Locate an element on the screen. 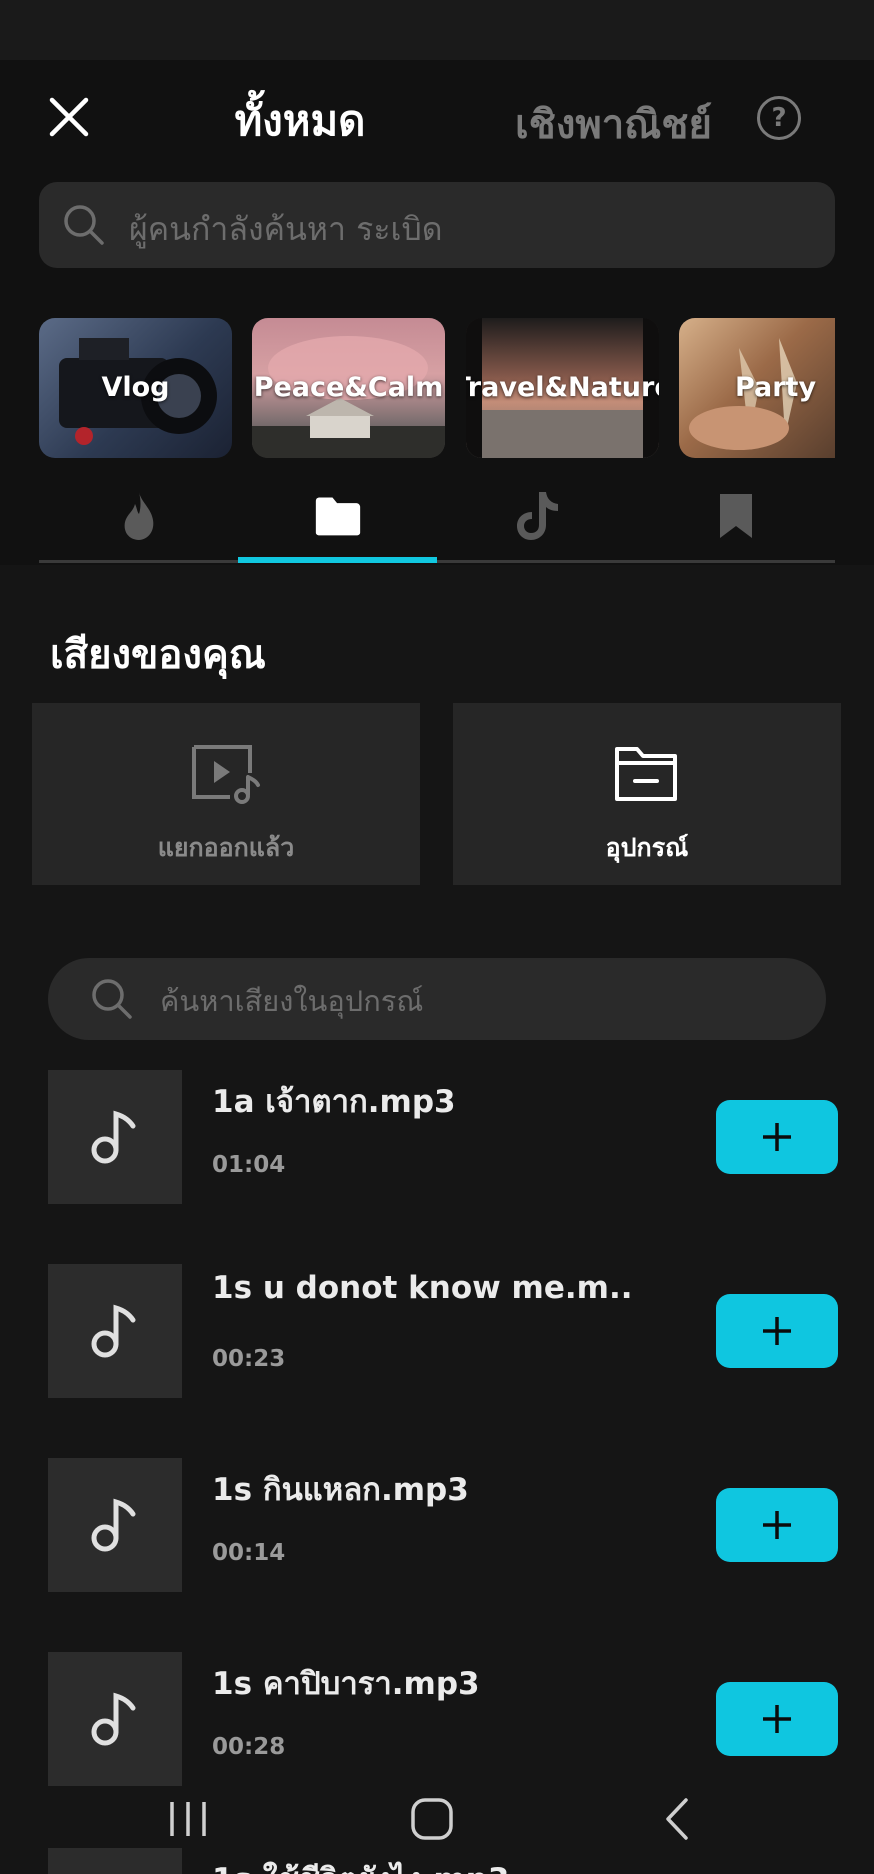  flame-icon is located at coordinates (138, 516).